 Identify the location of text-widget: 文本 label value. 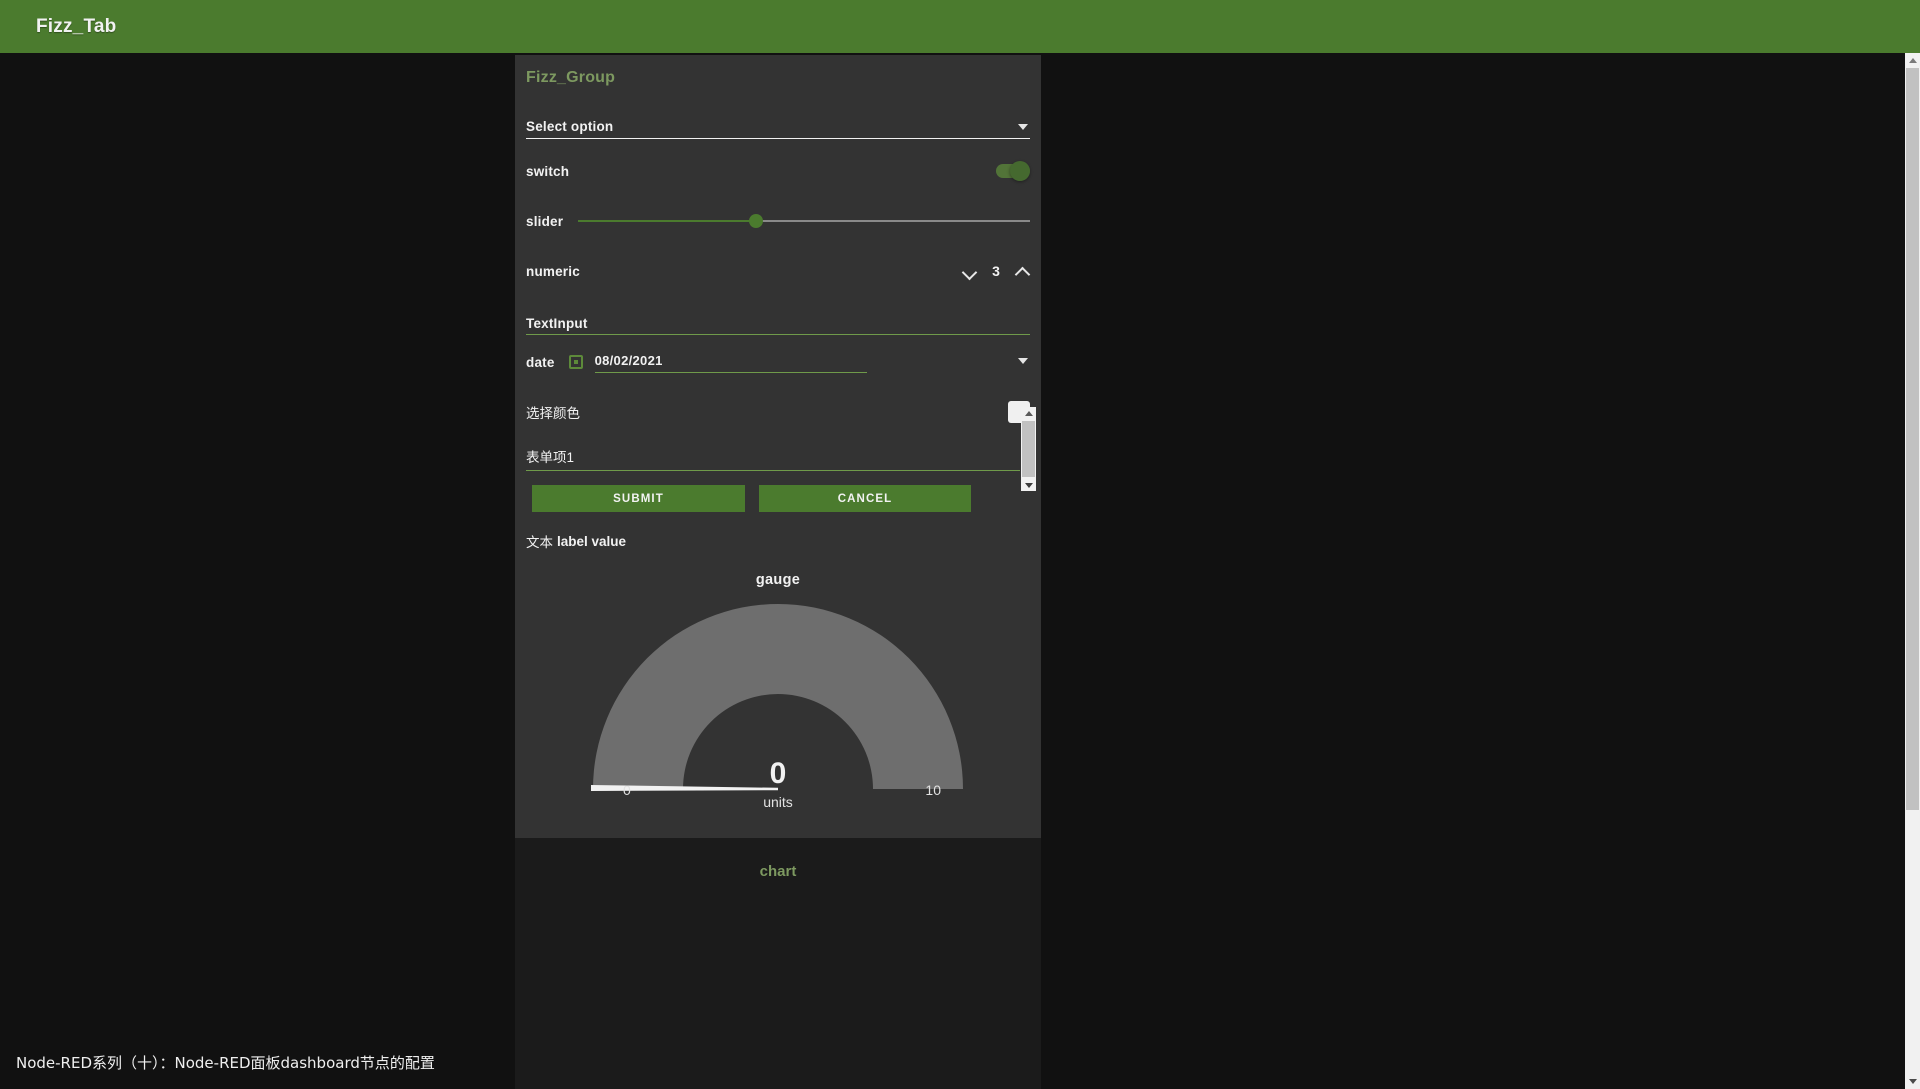
(778, 541).